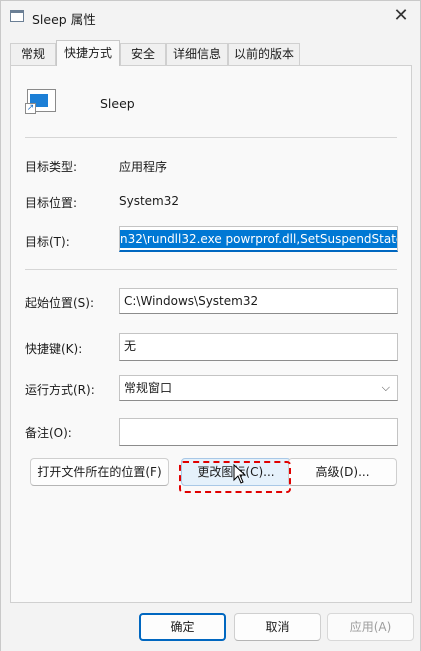  What do you see at coordinates (149, 201) in the screenshot?
I see `target-location-value: System32` at bounding box center [149, 201].